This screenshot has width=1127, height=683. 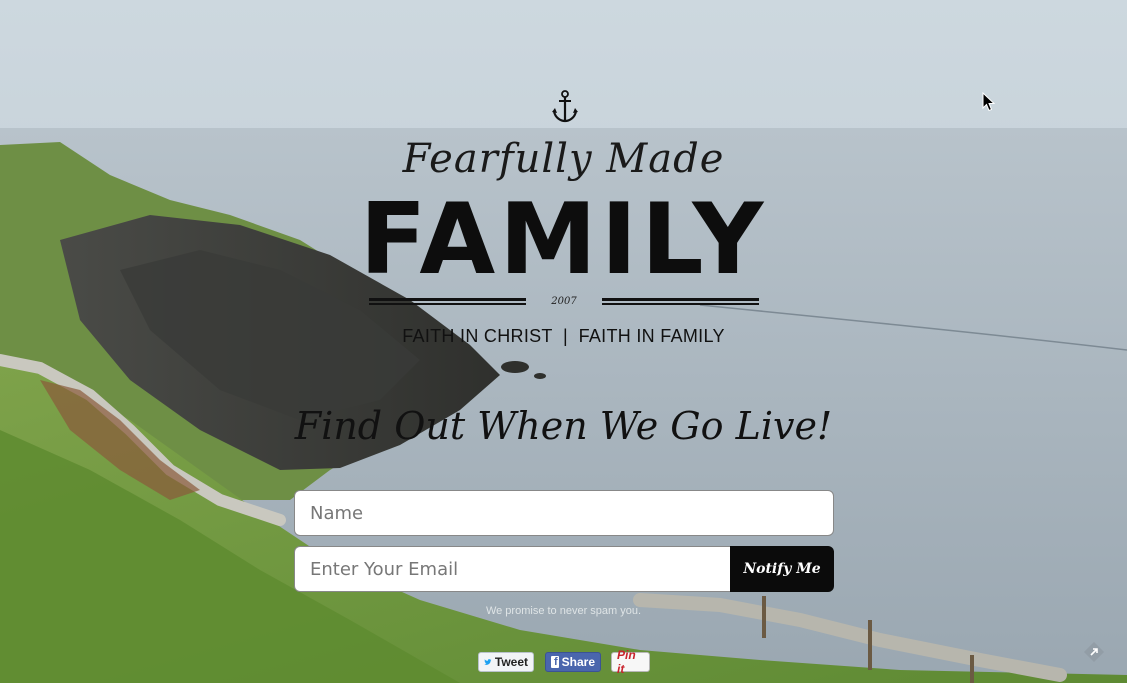 What do you see at coordinates (564, 513) in the screenshot?
I see `name-input` at bounding box center [564, 513].